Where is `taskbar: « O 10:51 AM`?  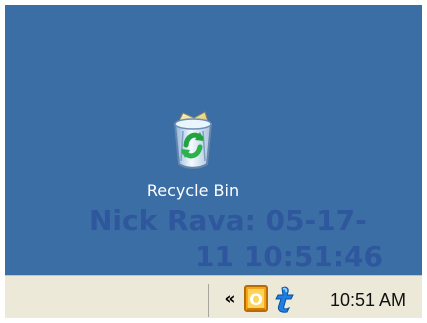
taskbar: « O 10:51 AM is located at coordinates (213, 296).